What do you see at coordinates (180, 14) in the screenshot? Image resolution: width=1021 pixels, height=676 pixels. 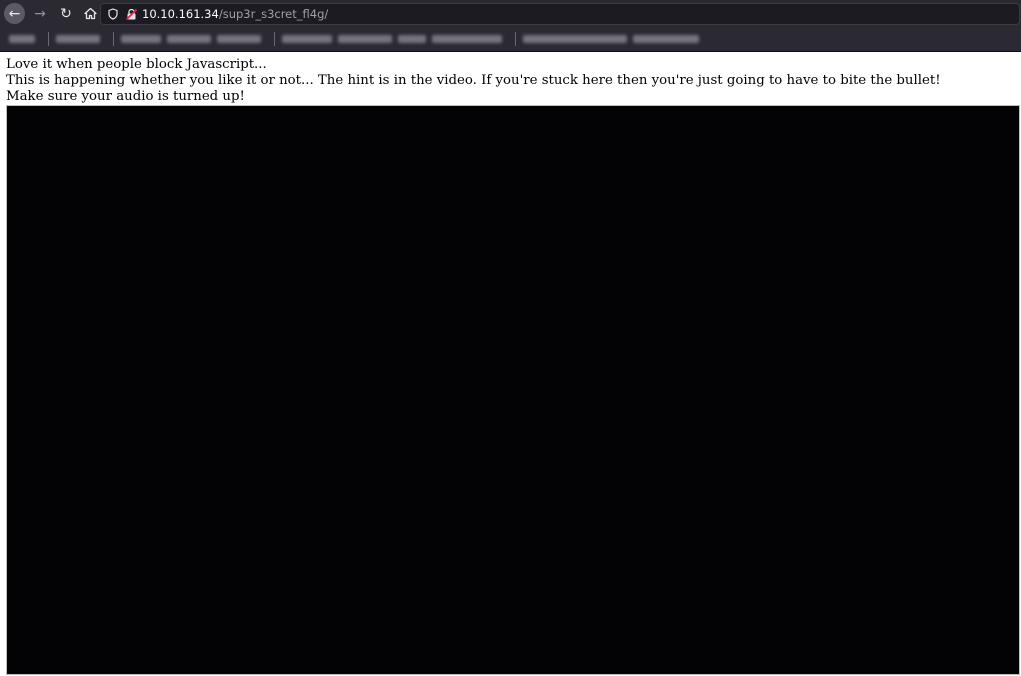 I see `url-host: 10.10.161.34` at bounding box center [180, 14].